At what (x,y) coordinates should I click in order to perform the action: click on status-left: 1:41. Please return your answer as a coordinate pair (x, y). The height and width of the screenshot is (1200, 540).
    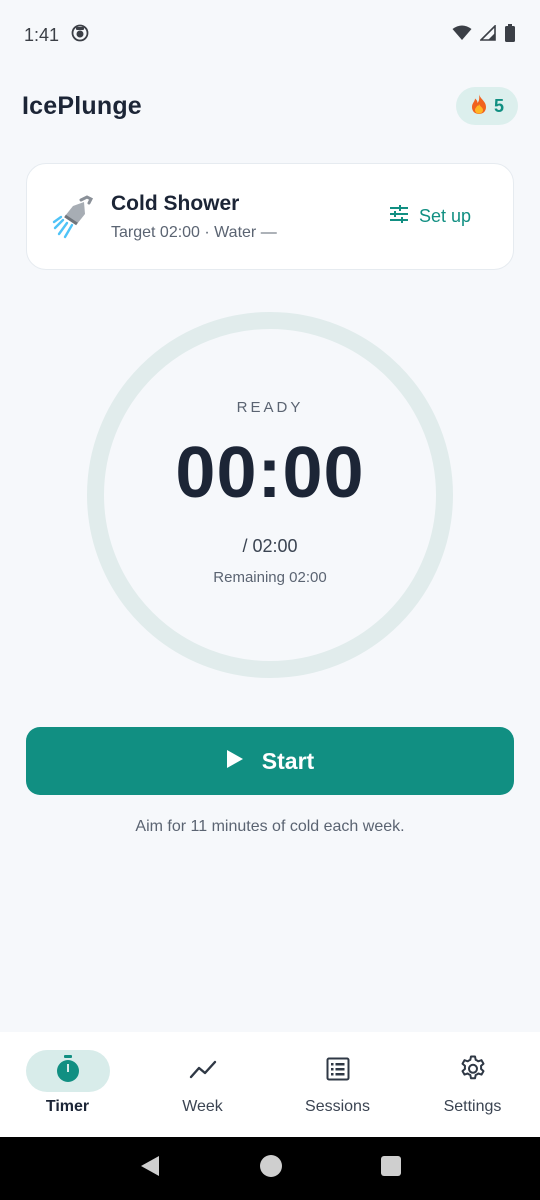
    Looking at the image, I should click on (56, 35).